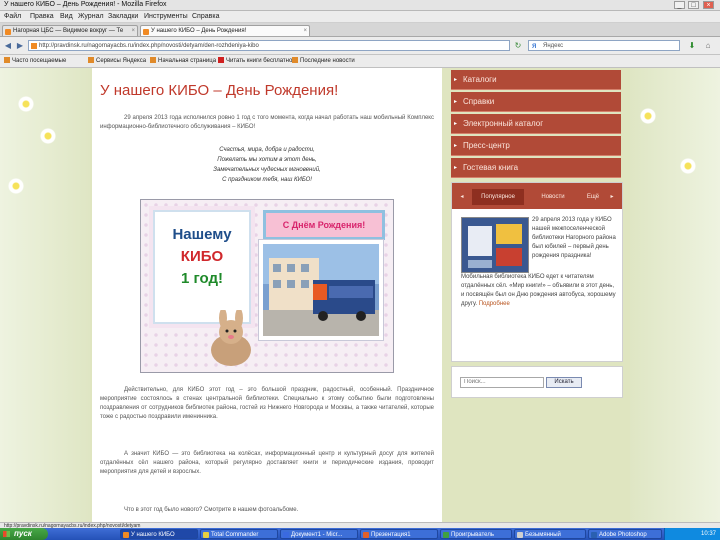  I want to click on sidebar-item-label: Электронный каталог, so click(503, 123).